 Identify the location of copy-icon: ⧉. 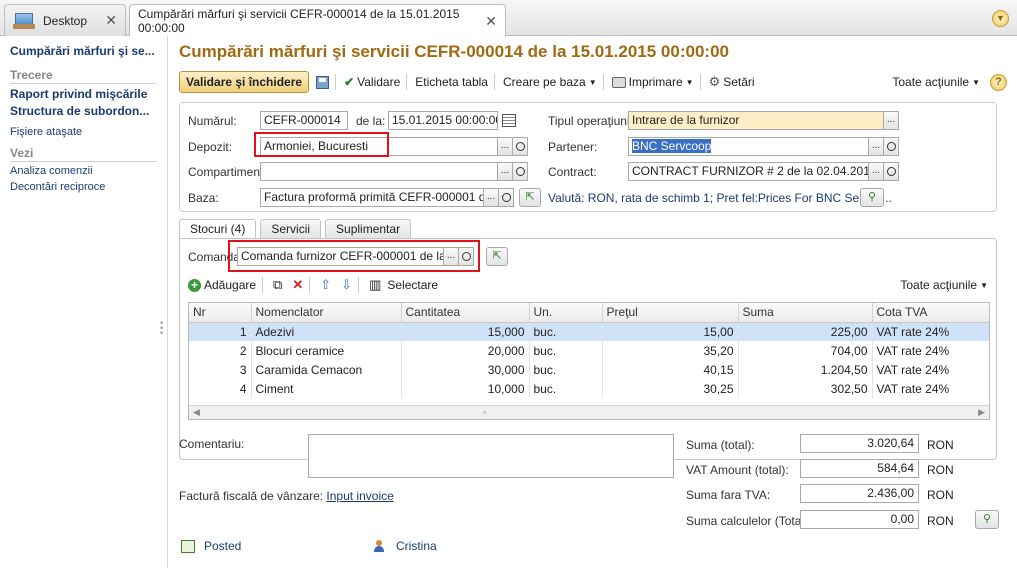
(277, 285).